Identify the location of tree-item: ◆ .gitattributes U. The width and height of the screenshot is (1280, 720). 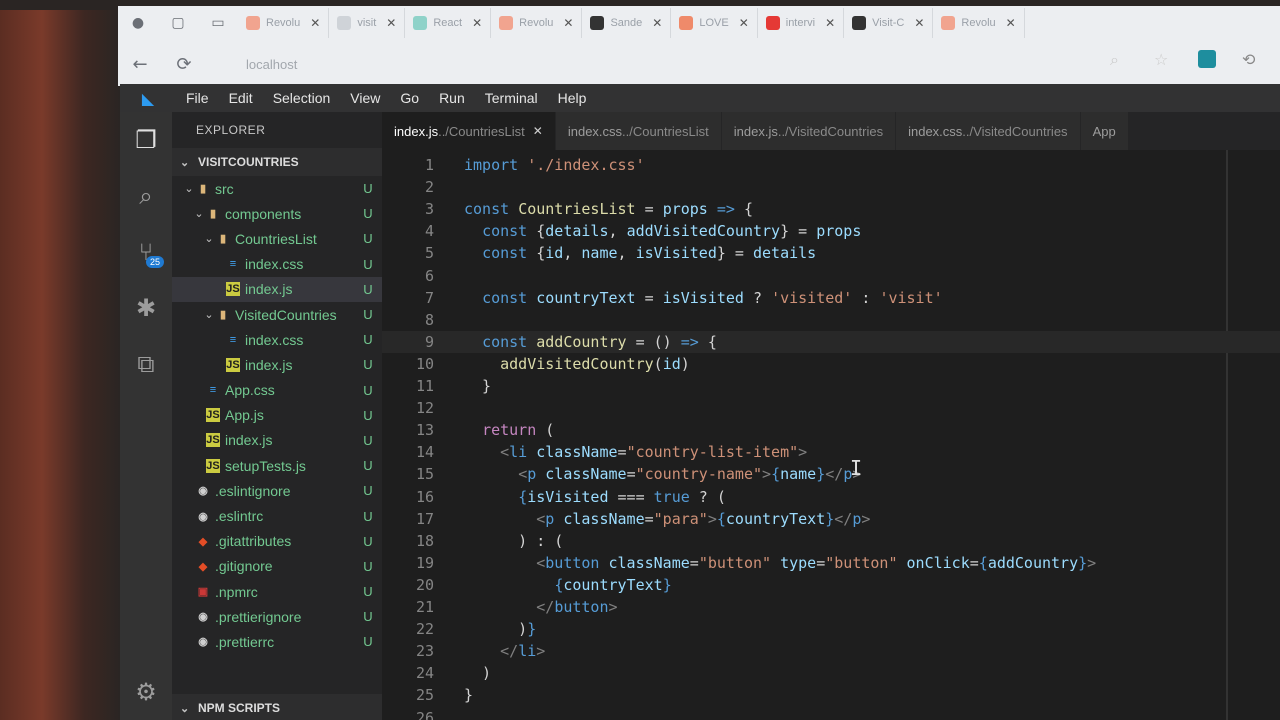
(277, 541).